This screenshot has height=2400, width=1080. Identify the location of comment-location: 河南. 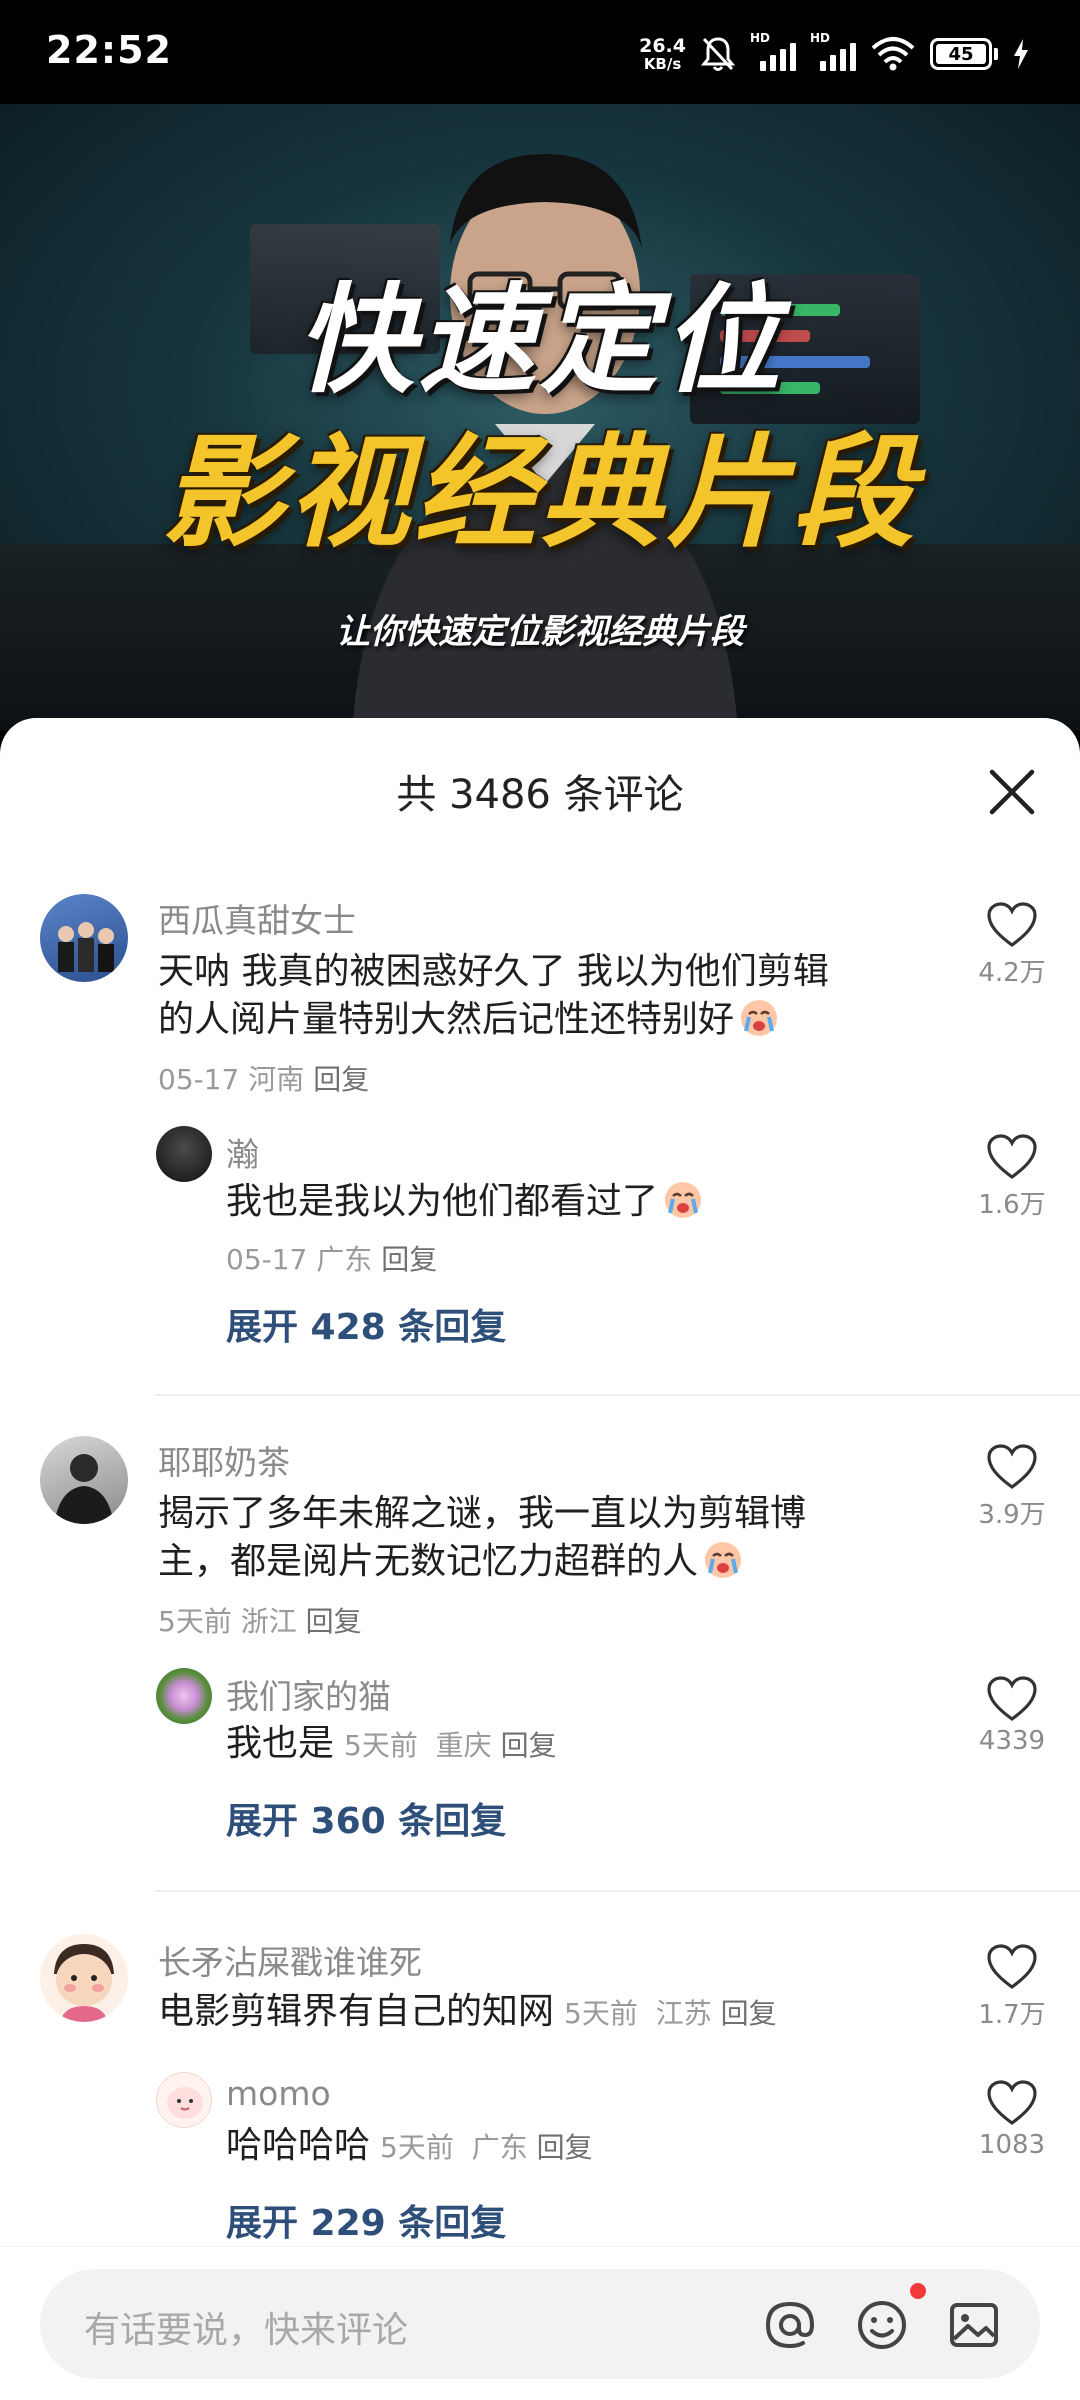
(276, 1079).